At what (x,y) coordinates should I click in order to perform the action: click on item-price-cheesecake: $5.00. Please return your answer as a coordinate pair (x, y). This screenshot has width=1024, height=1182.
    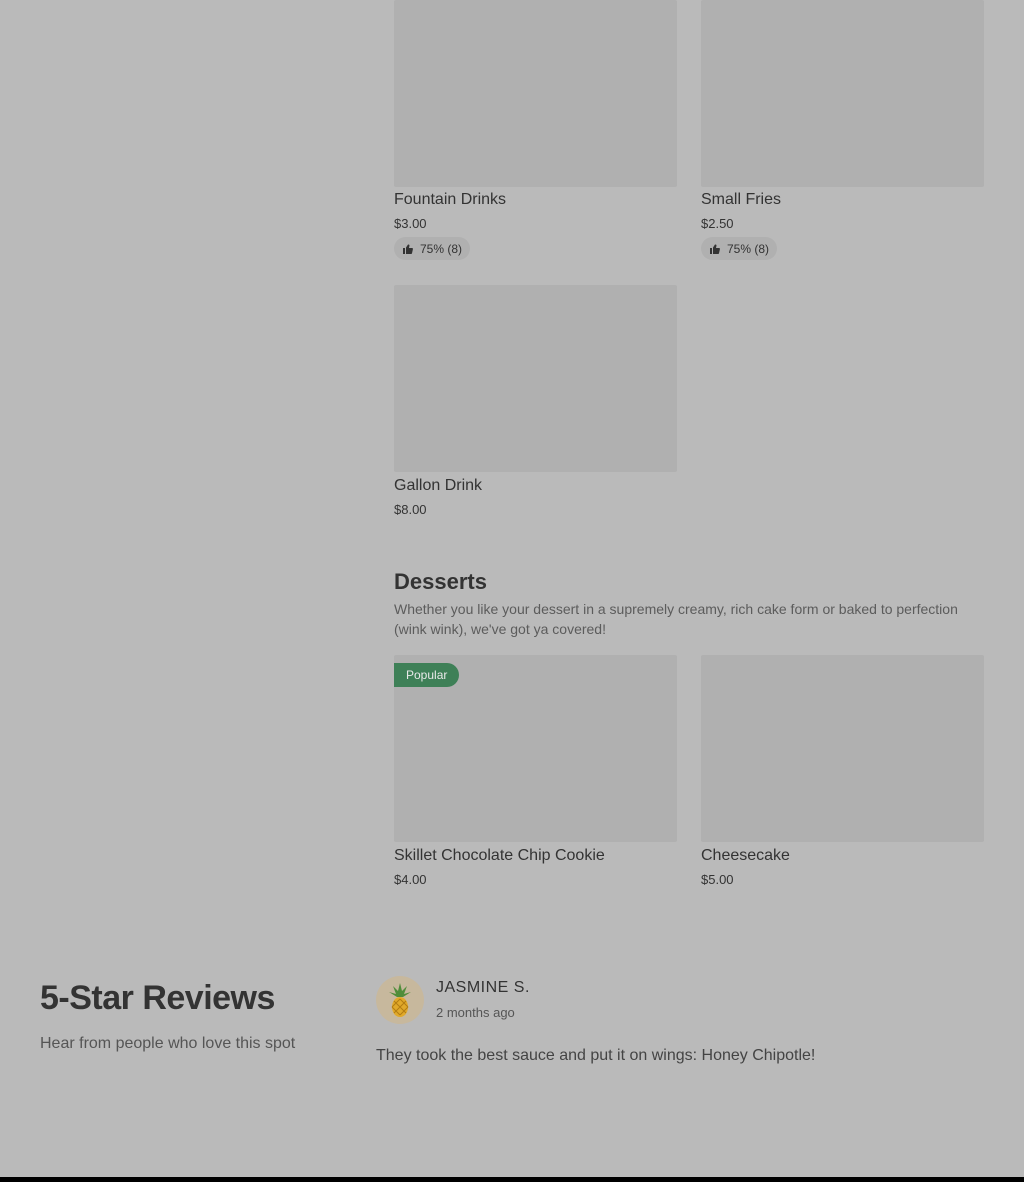
    Looking at the image, I should click on (717, 879).